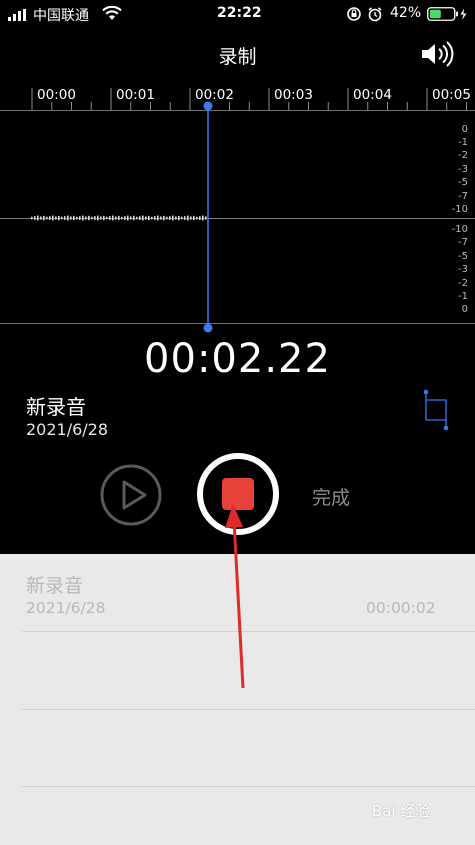  Describe the element at coordinates (331, 496) in the screenshot. I see `done-button: 完成` at that location.